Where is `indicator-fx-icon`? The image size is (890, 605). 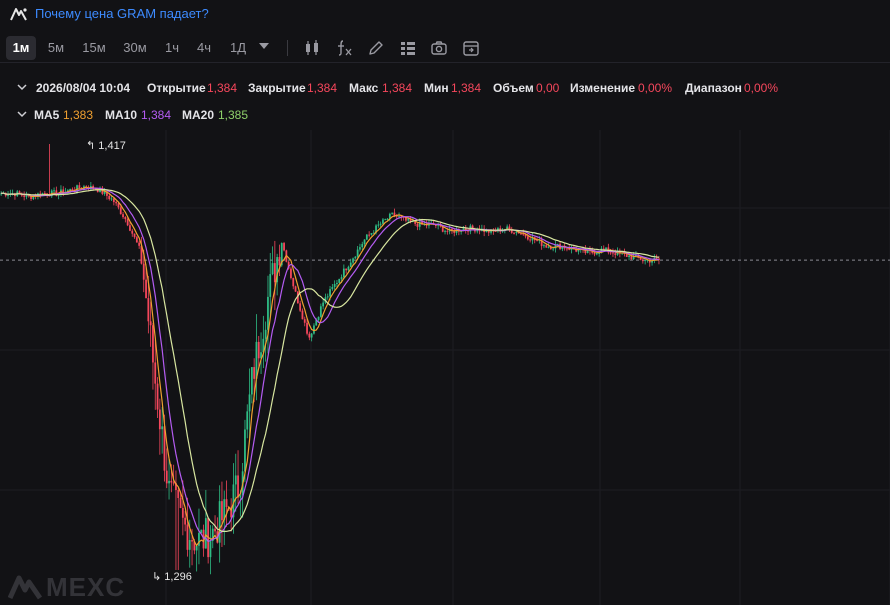
indicator-fx-icon is located at coordinates (344, 48).